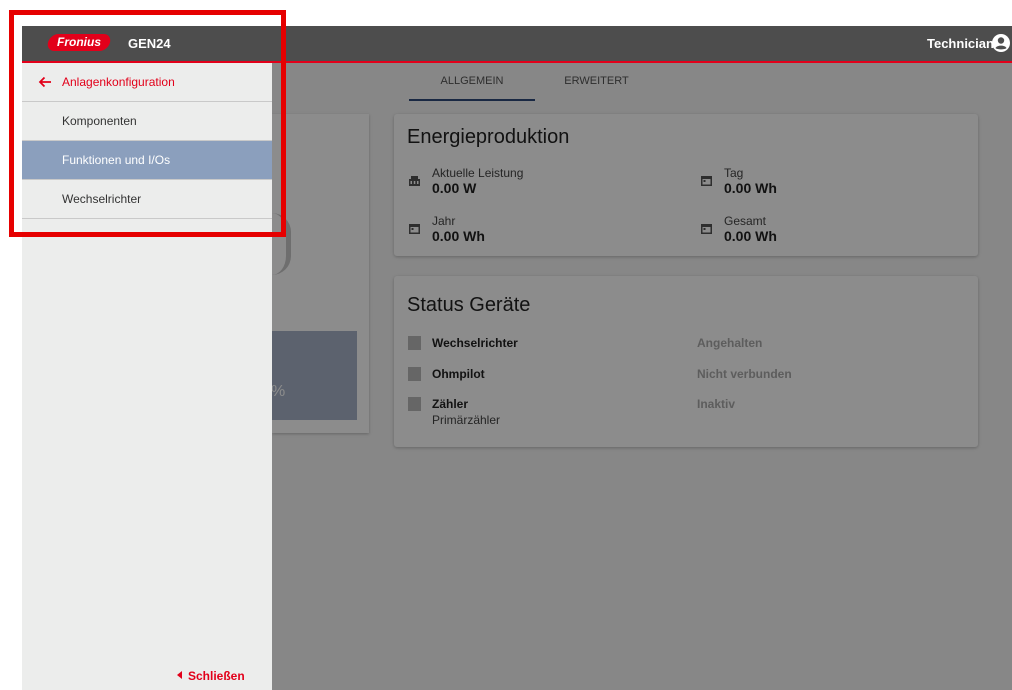 The image size is (1012, 690). I want to click on back-label: Anlagenkonfiguration, so click(118, 82).